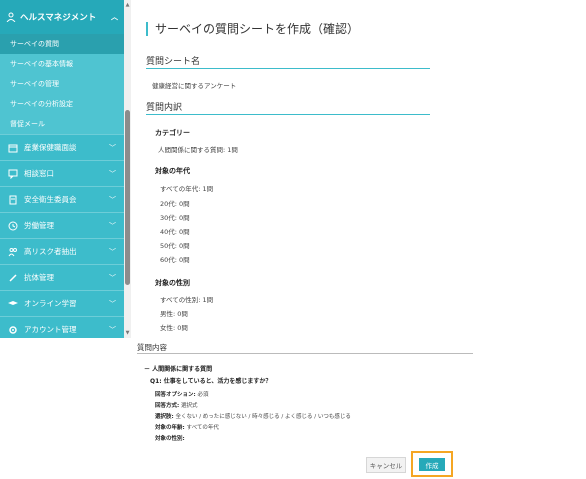 Image resolution: width=586 pixels, height=479 pixels. What do you see at coordinates (39, 277) in the screenshot?
I see `sidebar-item-label: 抗体管理` at bounding box center [39, 277].